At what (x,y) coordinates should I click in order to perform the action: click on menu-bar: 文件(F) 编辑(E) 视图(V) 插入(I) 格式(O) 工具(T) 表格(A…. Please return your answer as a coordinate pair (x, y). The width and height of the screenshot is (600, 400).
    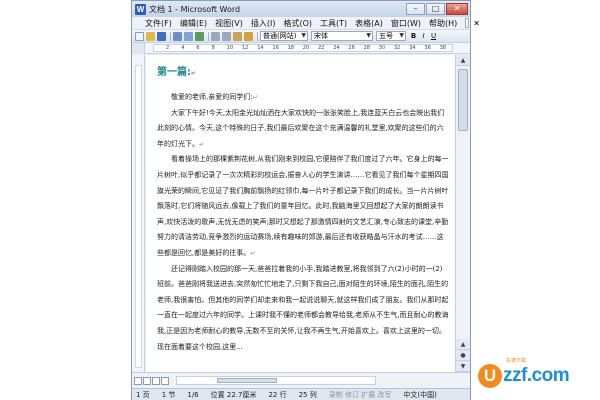
    Looking at the image, I should click on (306, 23).